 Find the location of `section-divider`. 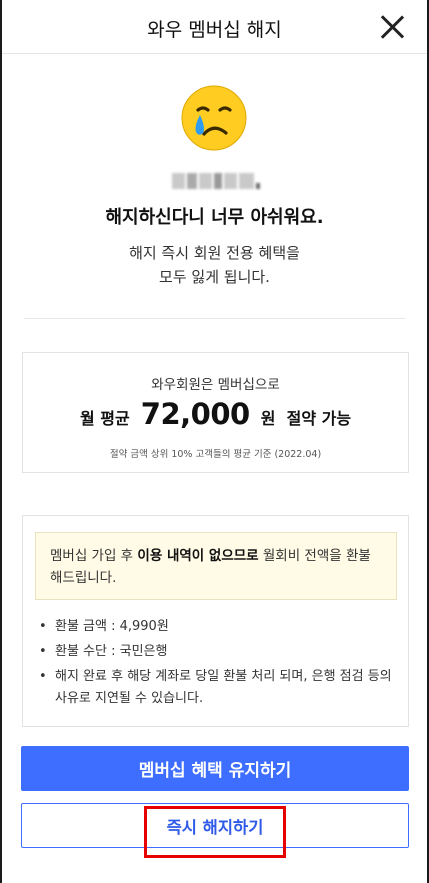

section-divider is located at coordinates (214, 318).